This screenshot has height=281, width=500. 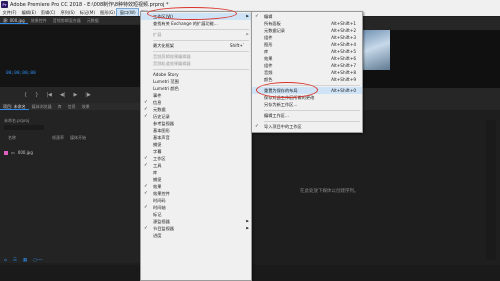 What do you see at coordinates (196, 179) in the screenshot?
I see `window-menu-item-25: 捕捉` at bounding box center [196, 179].